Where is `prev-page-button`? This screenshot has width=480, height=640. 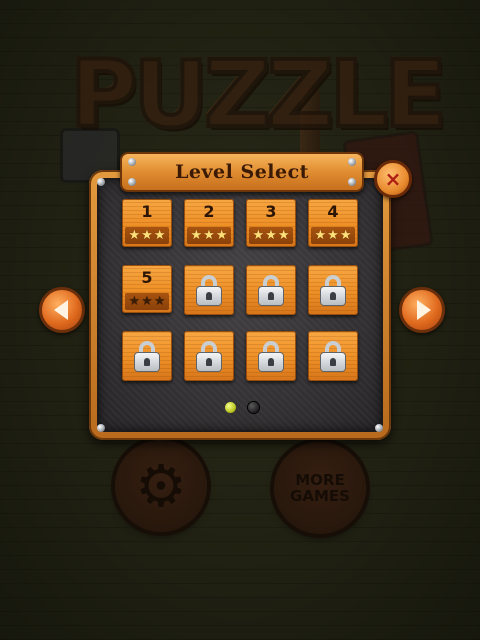 prev-page-button is located at coordinates (62, 310).